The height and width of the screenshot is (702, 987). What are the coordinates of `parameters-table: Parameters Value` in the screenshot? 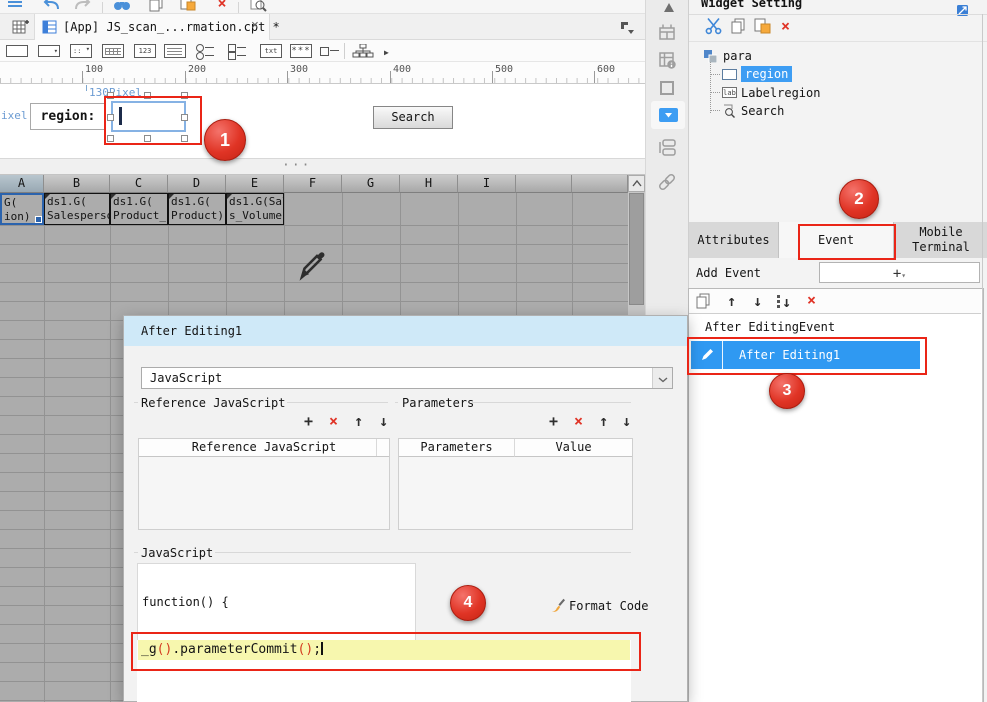 It's located at (515, 484).